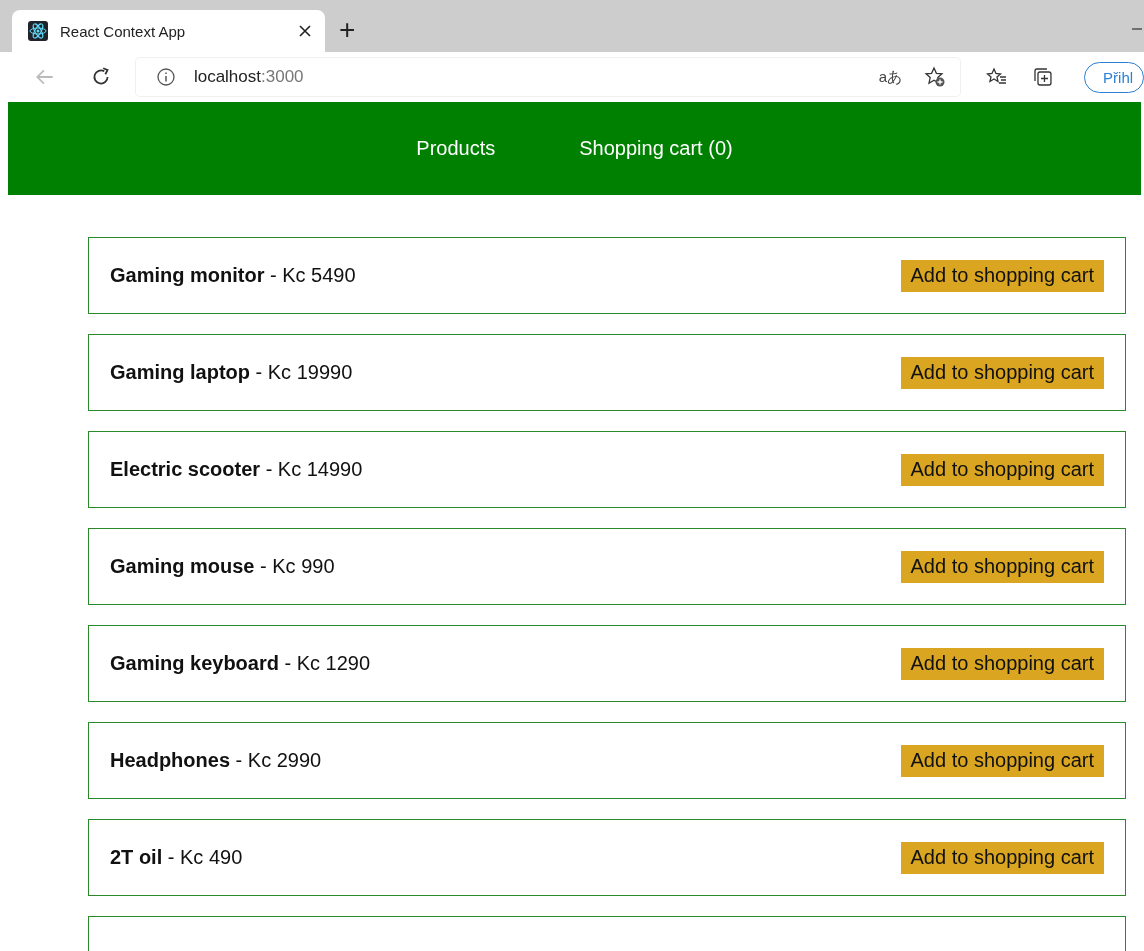  What do you see at coordinates (935, 77) in the screenshot?
I see `star-plus-icon` at bounding box center [935, 77].